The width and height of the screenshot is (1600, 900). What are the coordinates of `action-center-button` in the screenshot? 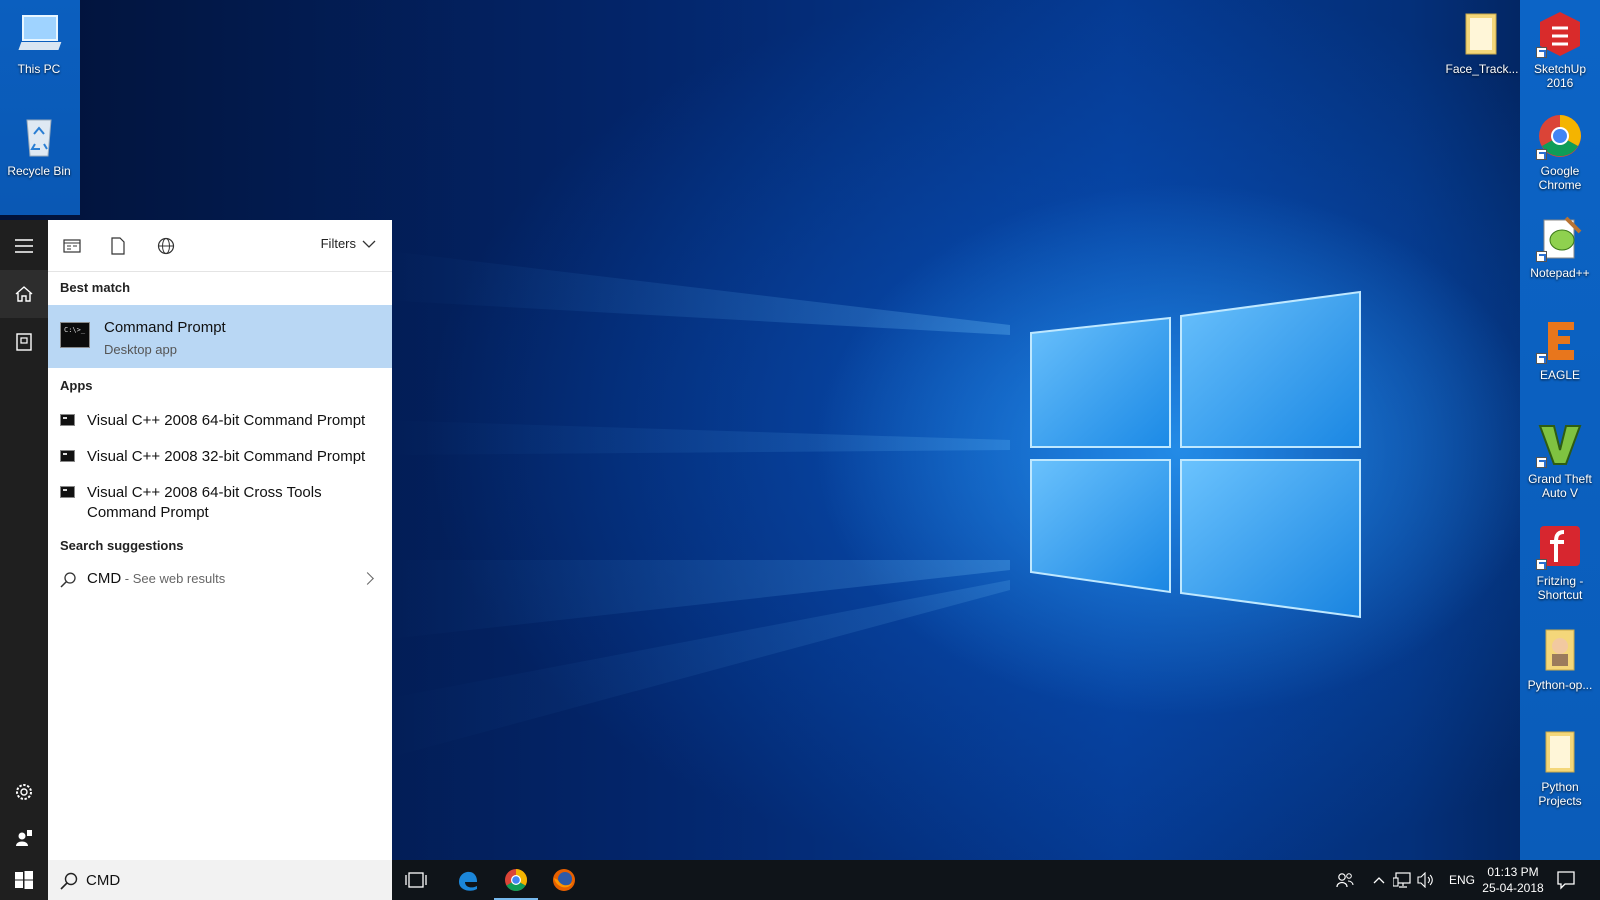 It's located at (1566, 882).